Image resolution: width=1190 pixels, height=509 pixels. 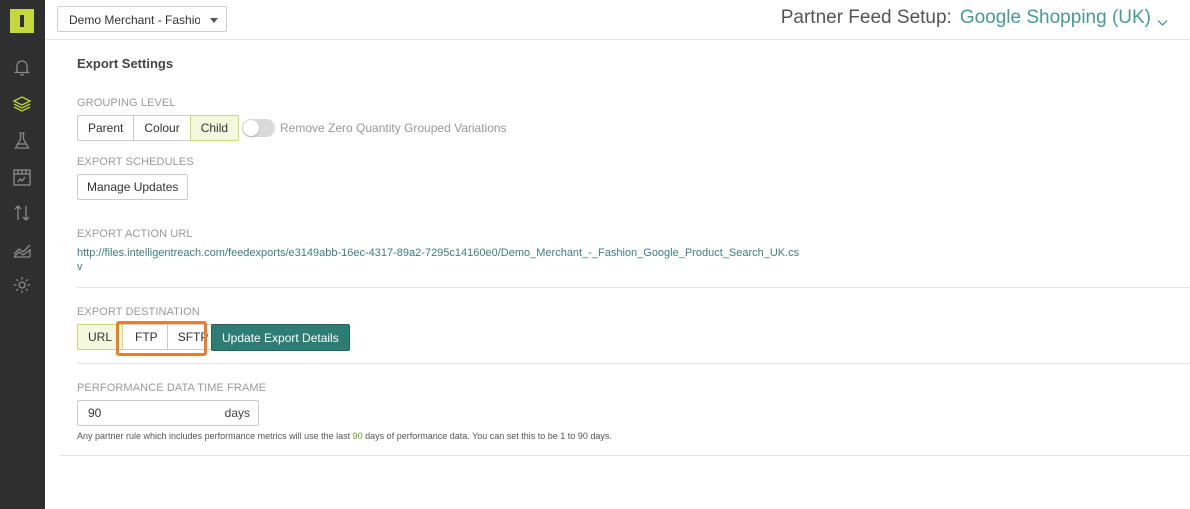 I want to click on export-destination-label: EXPORT DESTINATION, so click(x=138, y=312).